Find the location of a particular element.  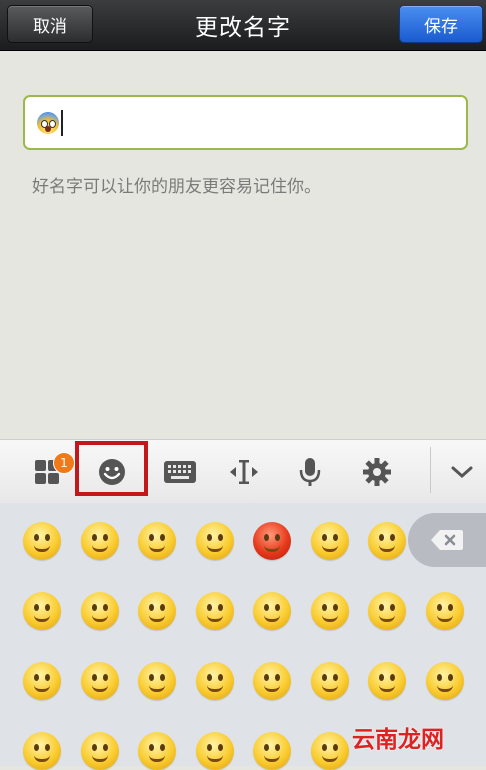

watermark-text: 云南龙网 is located at coordinates (398, 740).